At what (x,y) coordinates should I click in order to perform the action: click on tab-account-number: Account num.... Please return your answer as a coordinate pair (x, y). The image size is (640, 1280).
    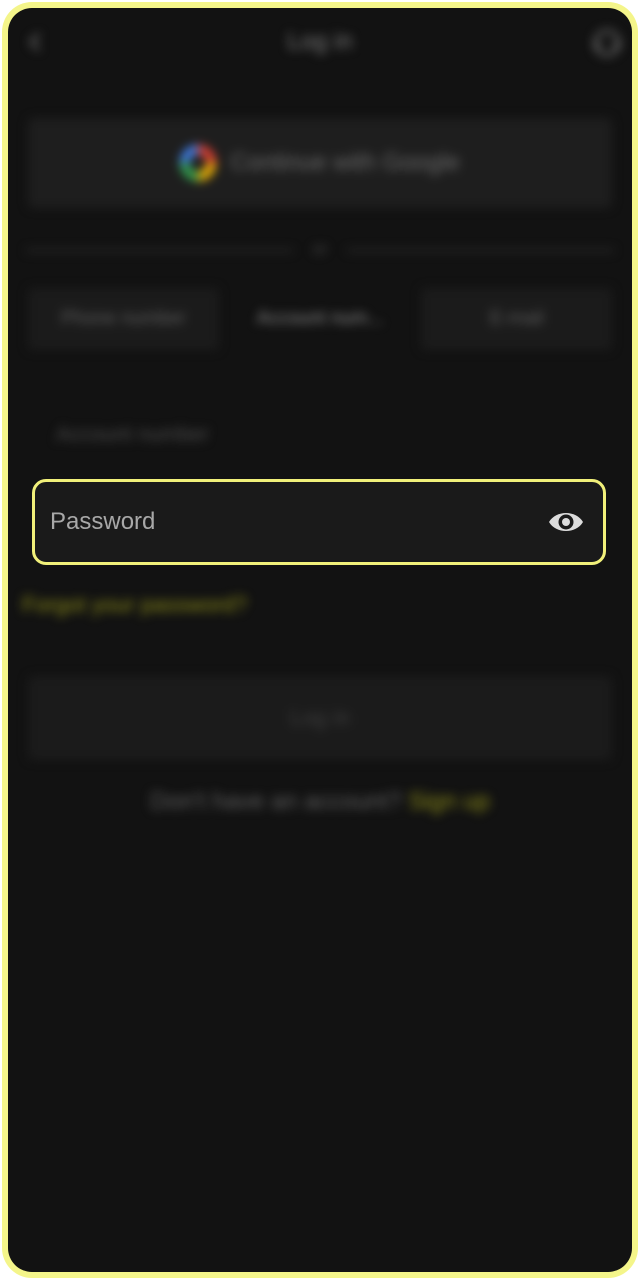
    Looking at the image, I should click on (320, 319).